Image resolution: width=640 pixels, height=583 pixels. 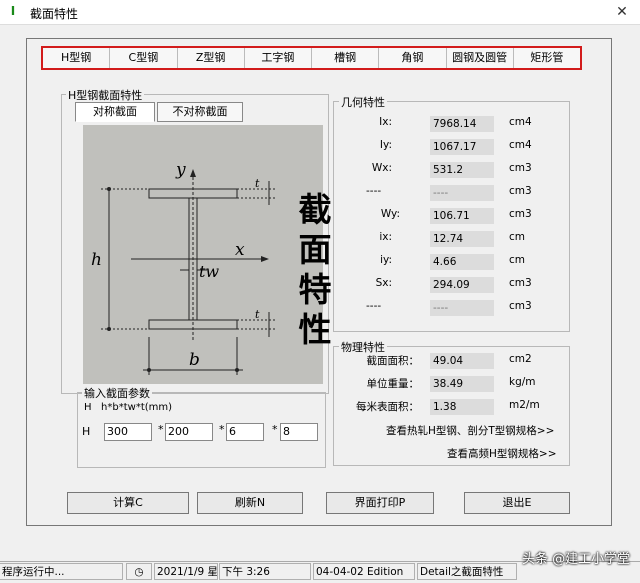 I want to click on calculate-button: 计算C, so click(x=128, y=503).